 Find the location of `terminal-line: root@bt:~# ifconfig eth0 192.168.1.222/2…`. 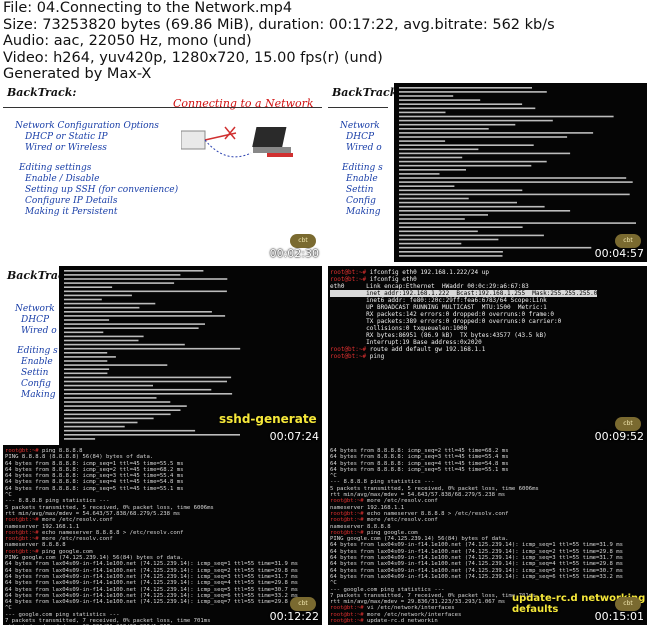

terminal-line: root@bt:~# ifconfig eth0 192.168.1.222/2… is located at coordinates (487, 272).